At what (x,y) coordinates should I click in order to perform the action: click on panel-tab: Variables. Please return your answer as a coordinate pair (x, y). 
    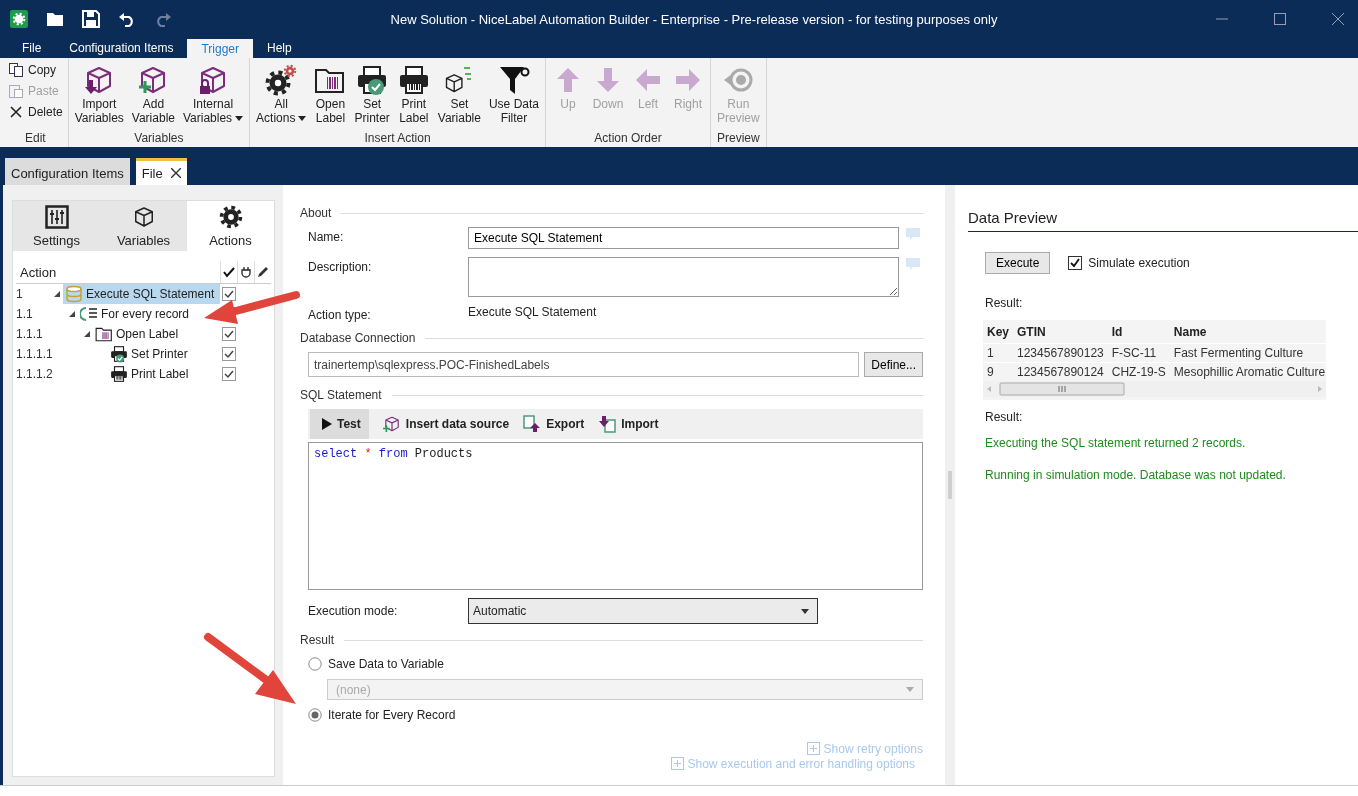
    Looking at the image, I should click on (143, 226).